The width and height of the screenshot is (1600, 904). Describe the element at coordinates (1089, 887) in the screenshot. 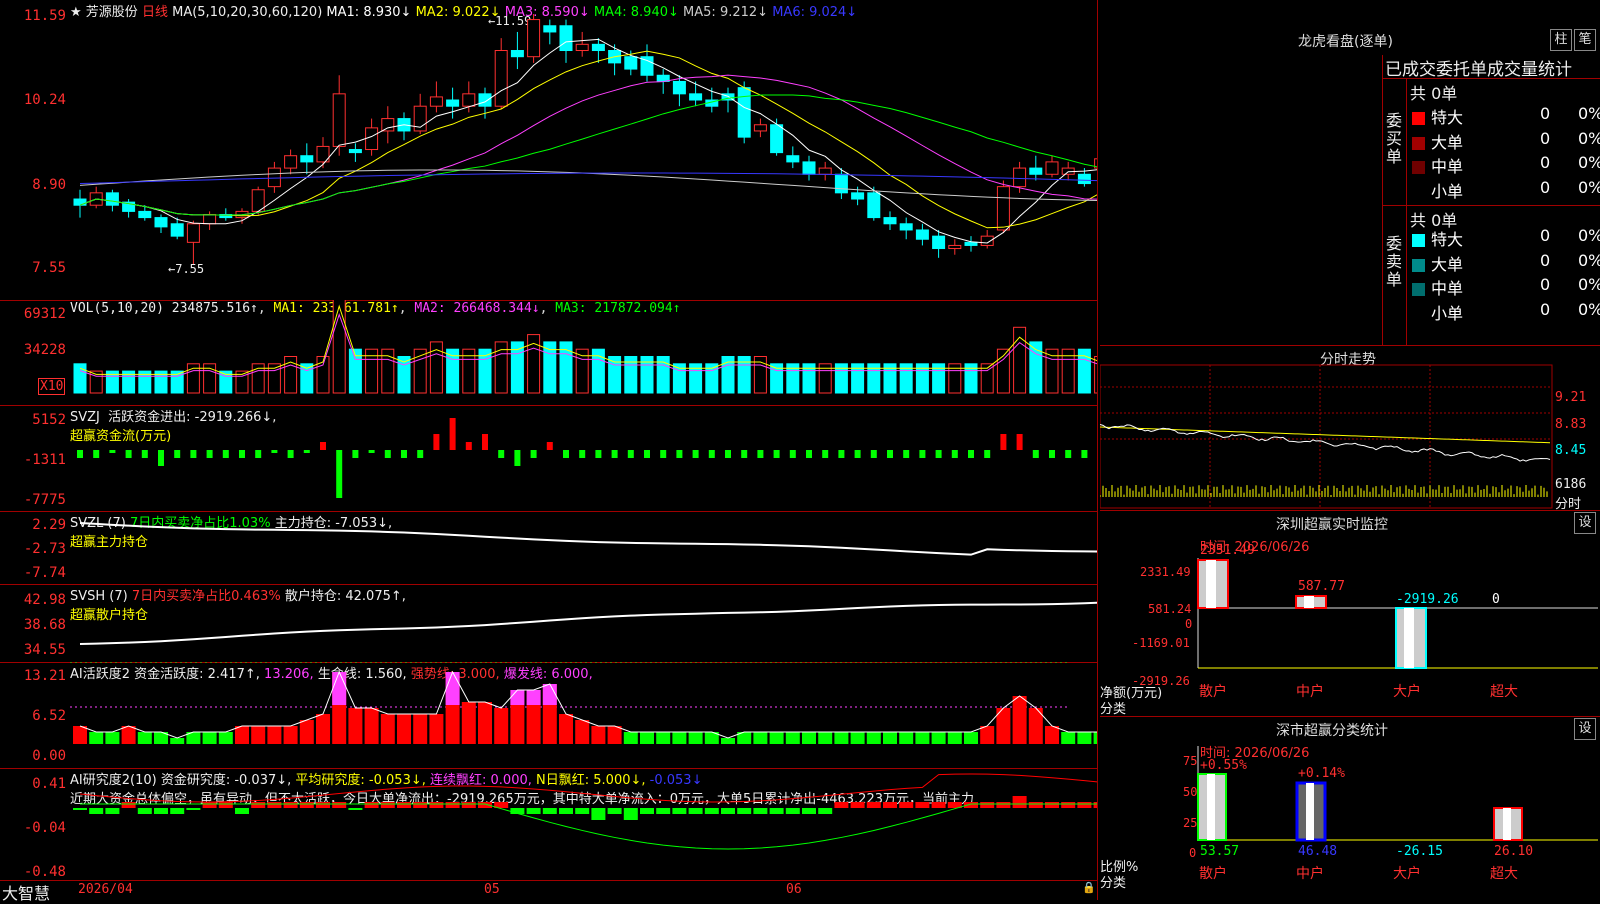

I see `lock-icon: 🔒` at that location.